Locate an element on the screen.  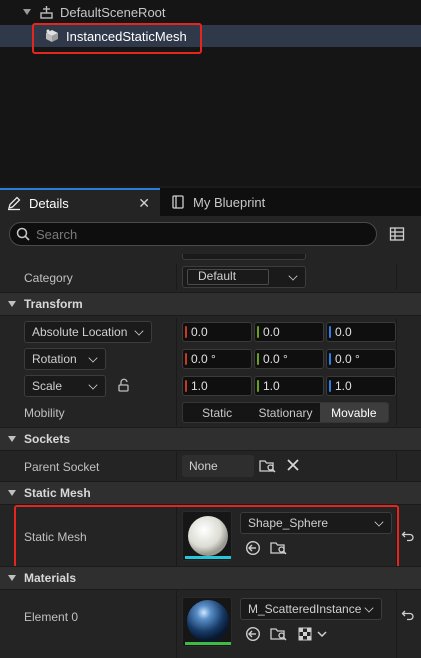
rotation-row: Rotation 0.0 ° 0.0 ° 0.0 ° is located at coordinates (210, 358).